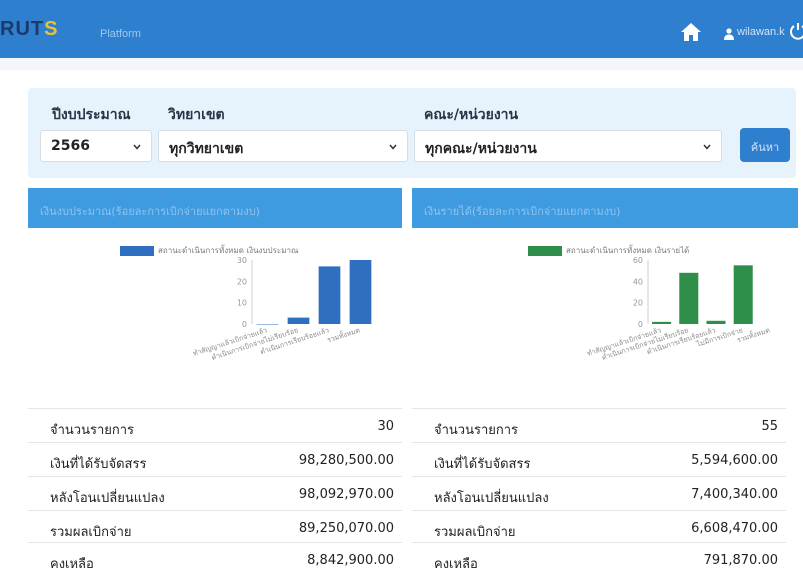 This screenshot has height=576, width=803. I want to click on platform-label: Platform, so click(120, 34).